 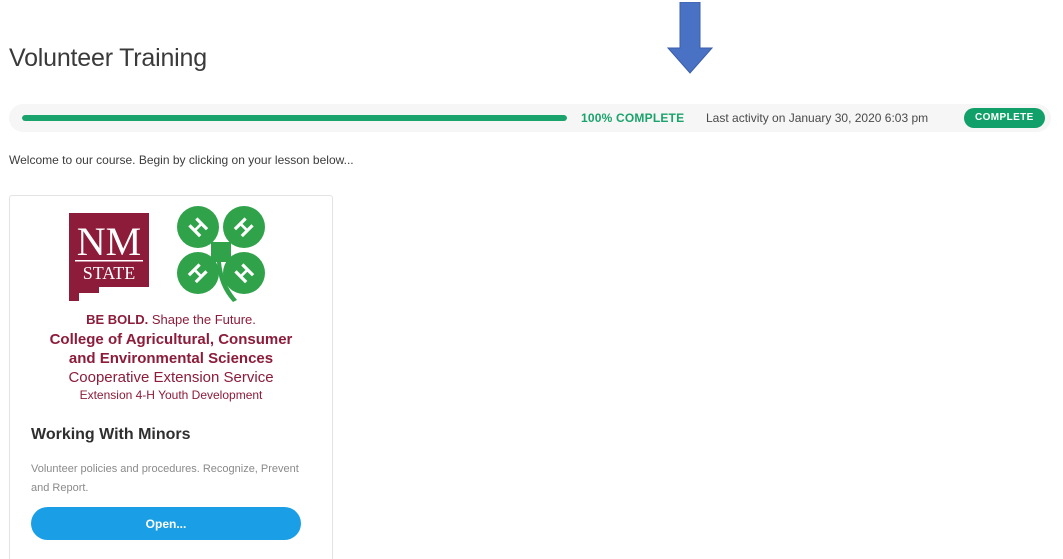 I want to click on progress-fill, so click(x=294, y=118).